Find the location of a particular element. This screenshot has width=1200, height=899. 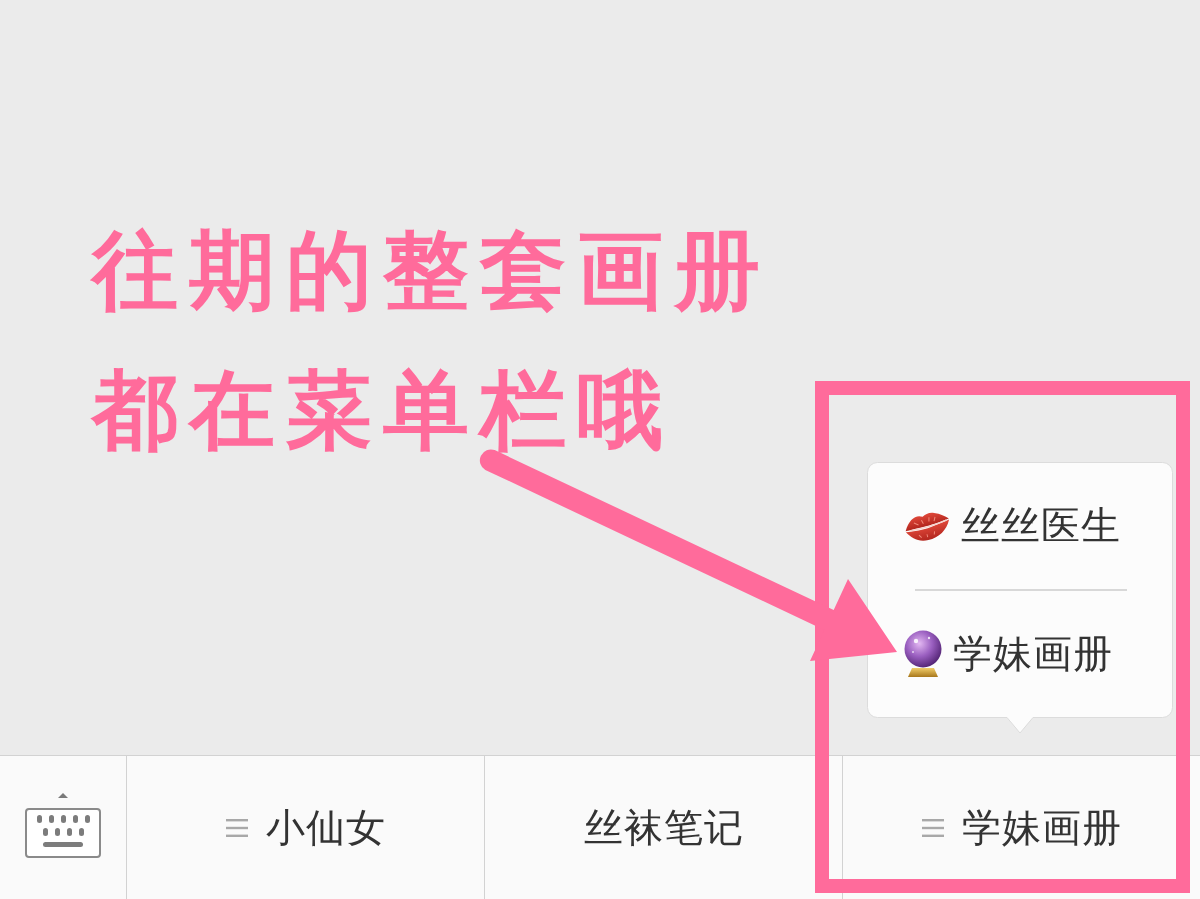

menu-item: 丝丝医生 is located at coordinates (1020, 525).